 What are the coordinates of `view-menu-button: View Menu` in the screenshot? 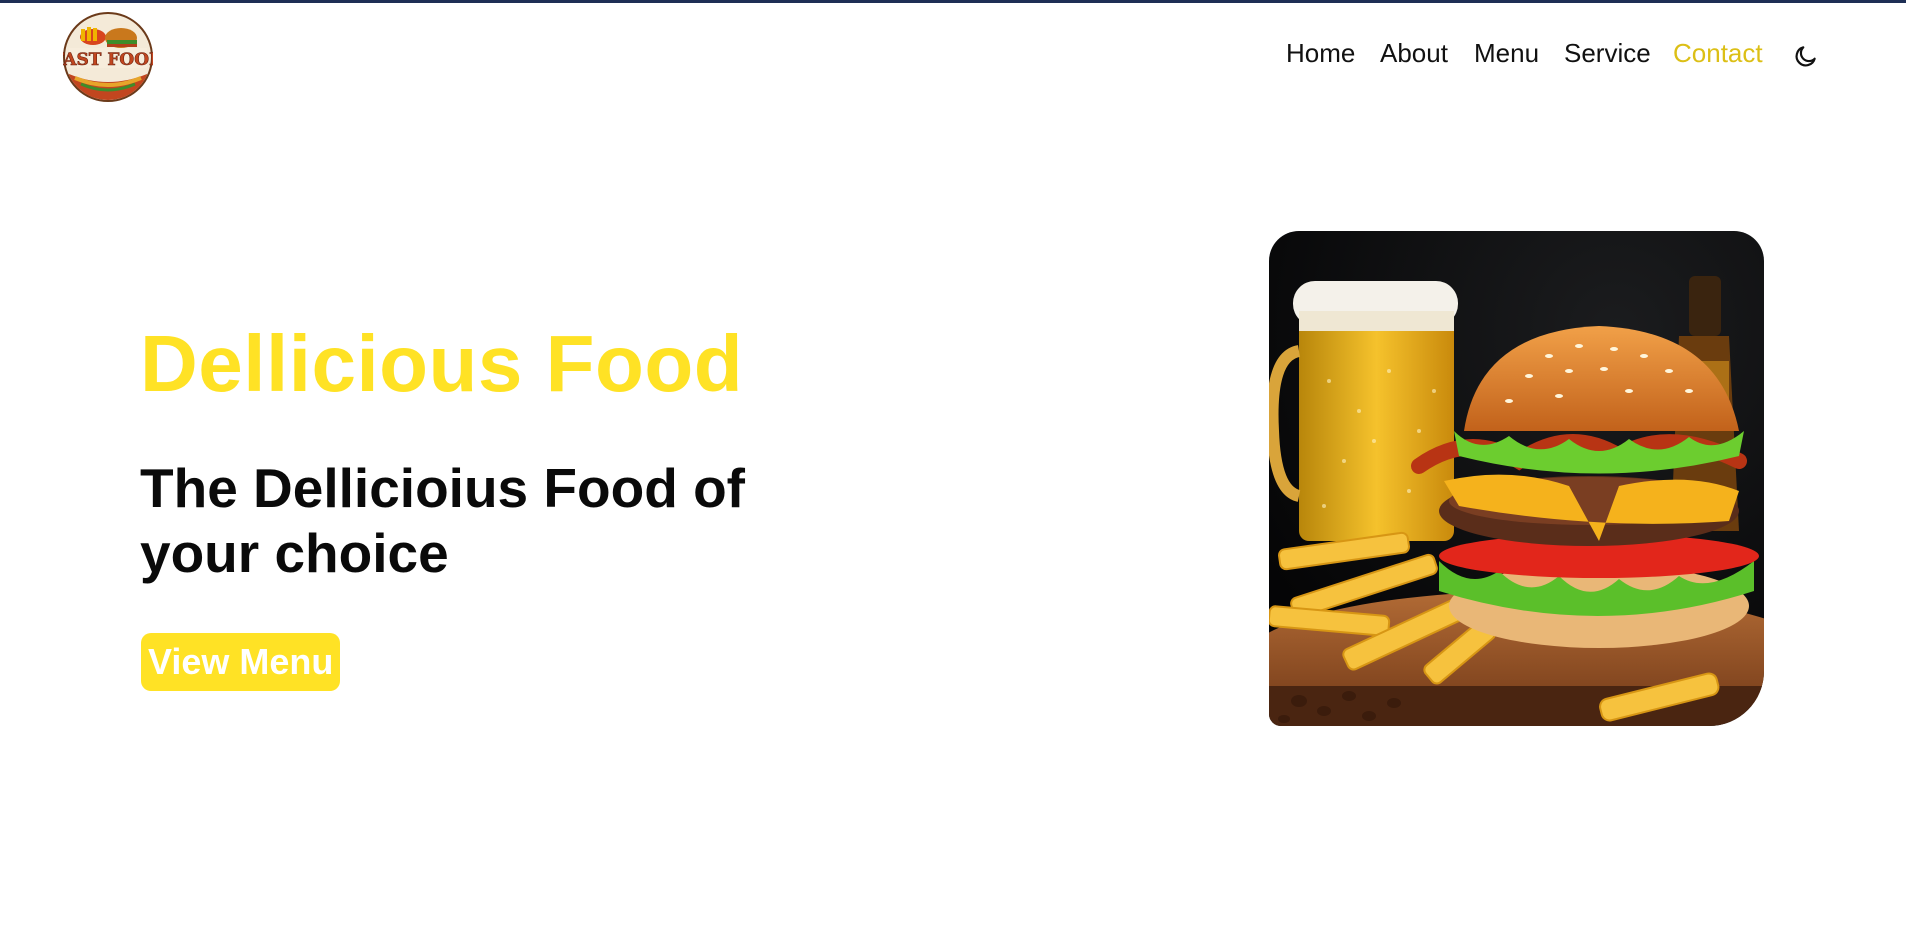 It's located at (241, 662).